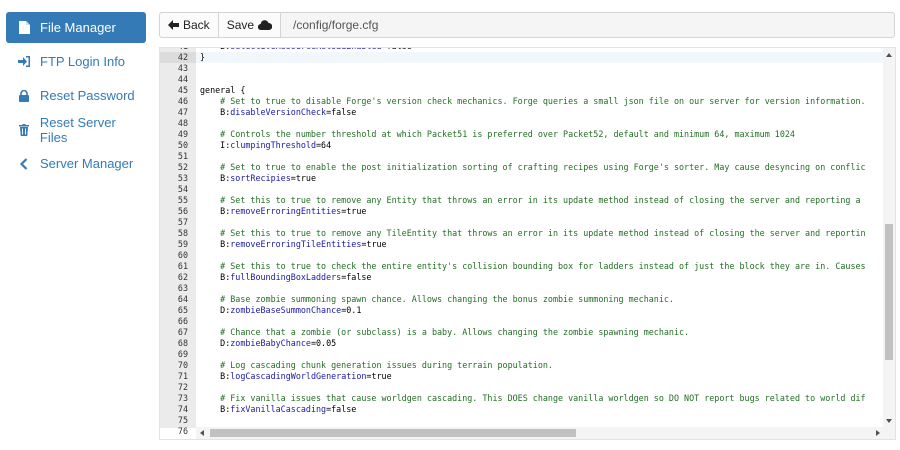 Image resolution: width=900 pixels, height=450 pixels. What do you see at coordinates (182, 222) in the screenshot?
I see `line-number: 57` at bounding box center [182, 222].